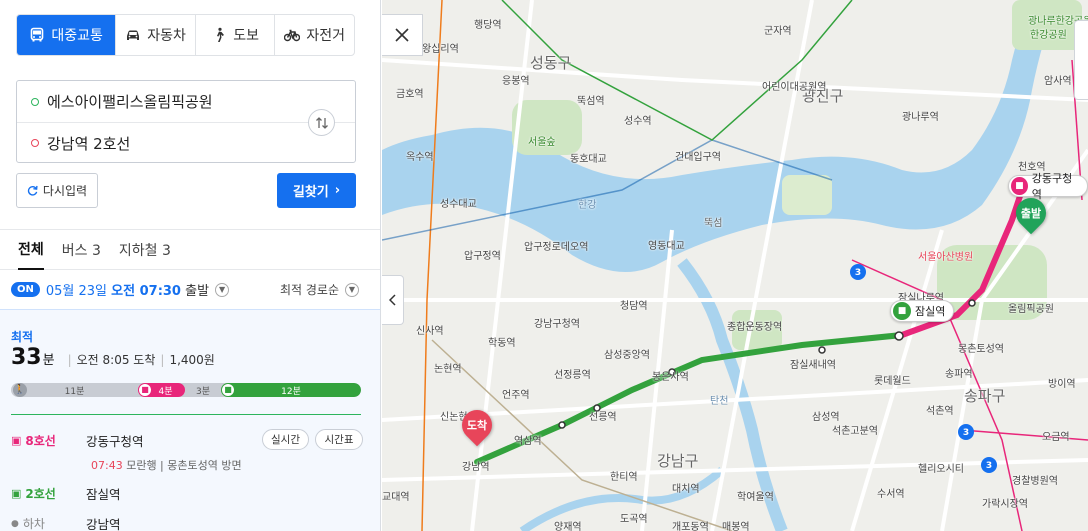 Image resolution: width=1088 pixels, height=531 pixels. I want to click on close-icon, so click(402, 35).